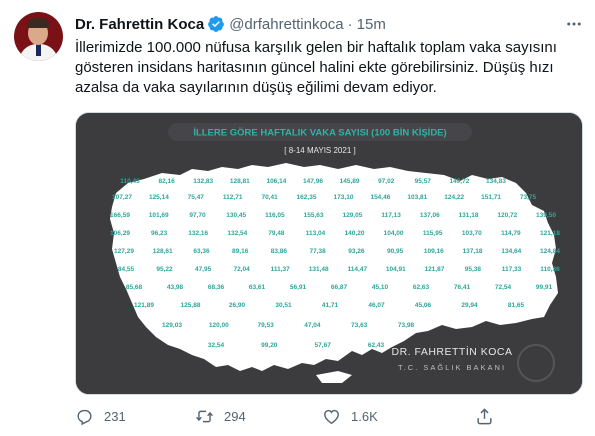 This screenshot has height=436, width=595. What do you see at coordinates (144, 305) in the screenshot?
I see `province-value-label: 121,89` at bounding box center [144, 305].